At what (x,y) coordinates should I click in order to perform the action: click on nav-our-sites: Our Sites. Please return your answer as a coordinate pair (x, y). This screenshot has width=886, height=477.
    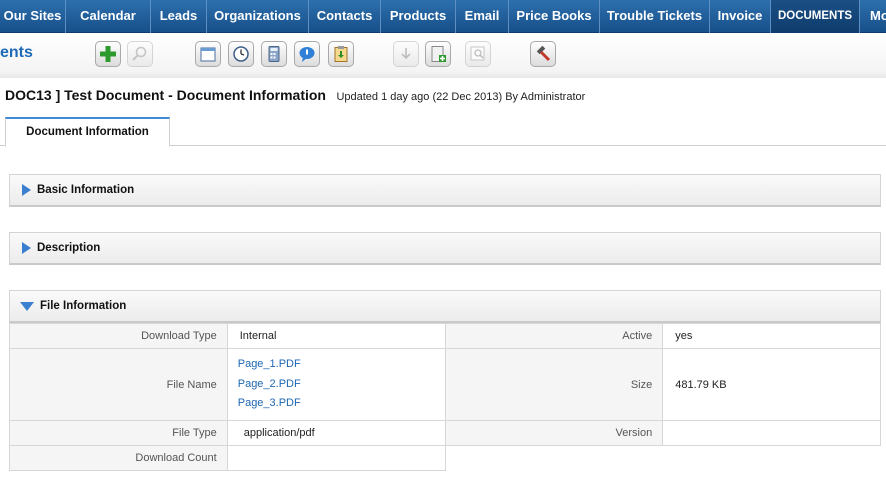
    Looking at the image, I should click on (33, 16).